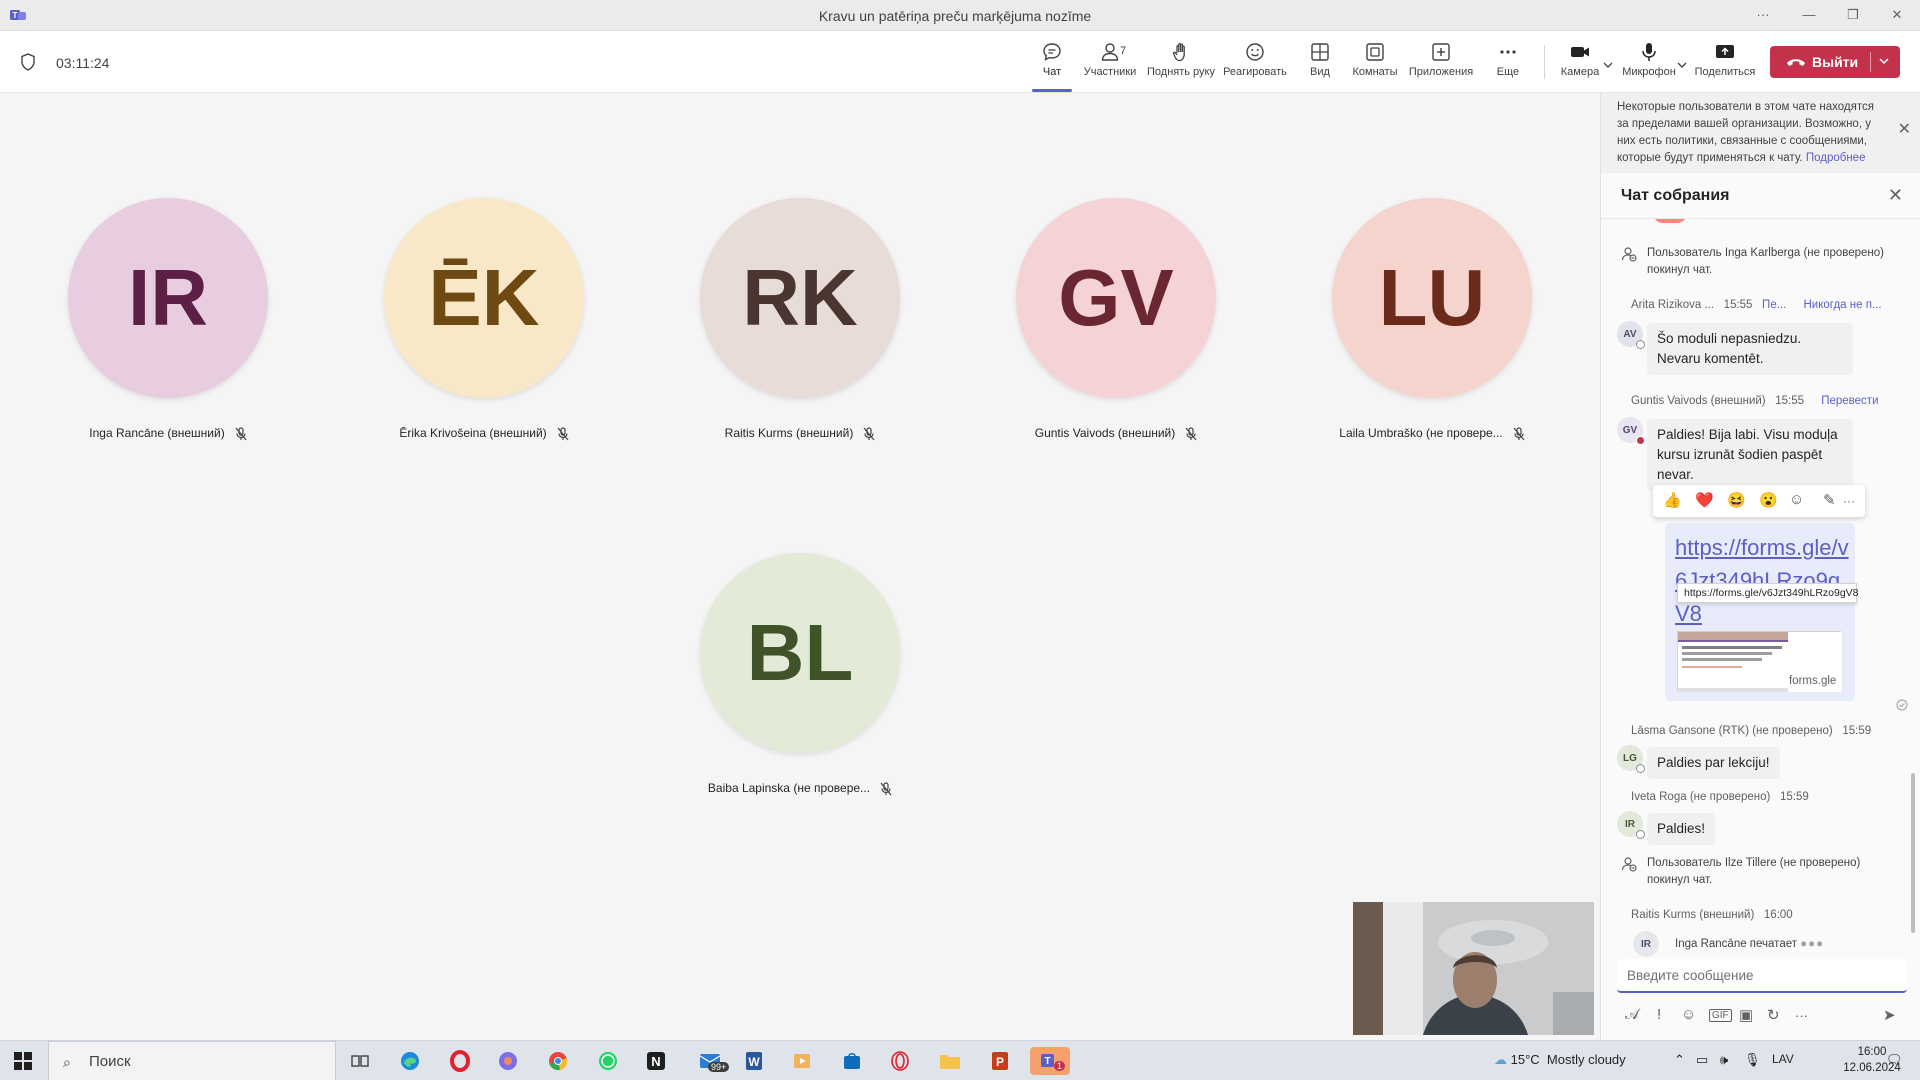  I want to click on share-button: Поделиться, so click(1725, 62).